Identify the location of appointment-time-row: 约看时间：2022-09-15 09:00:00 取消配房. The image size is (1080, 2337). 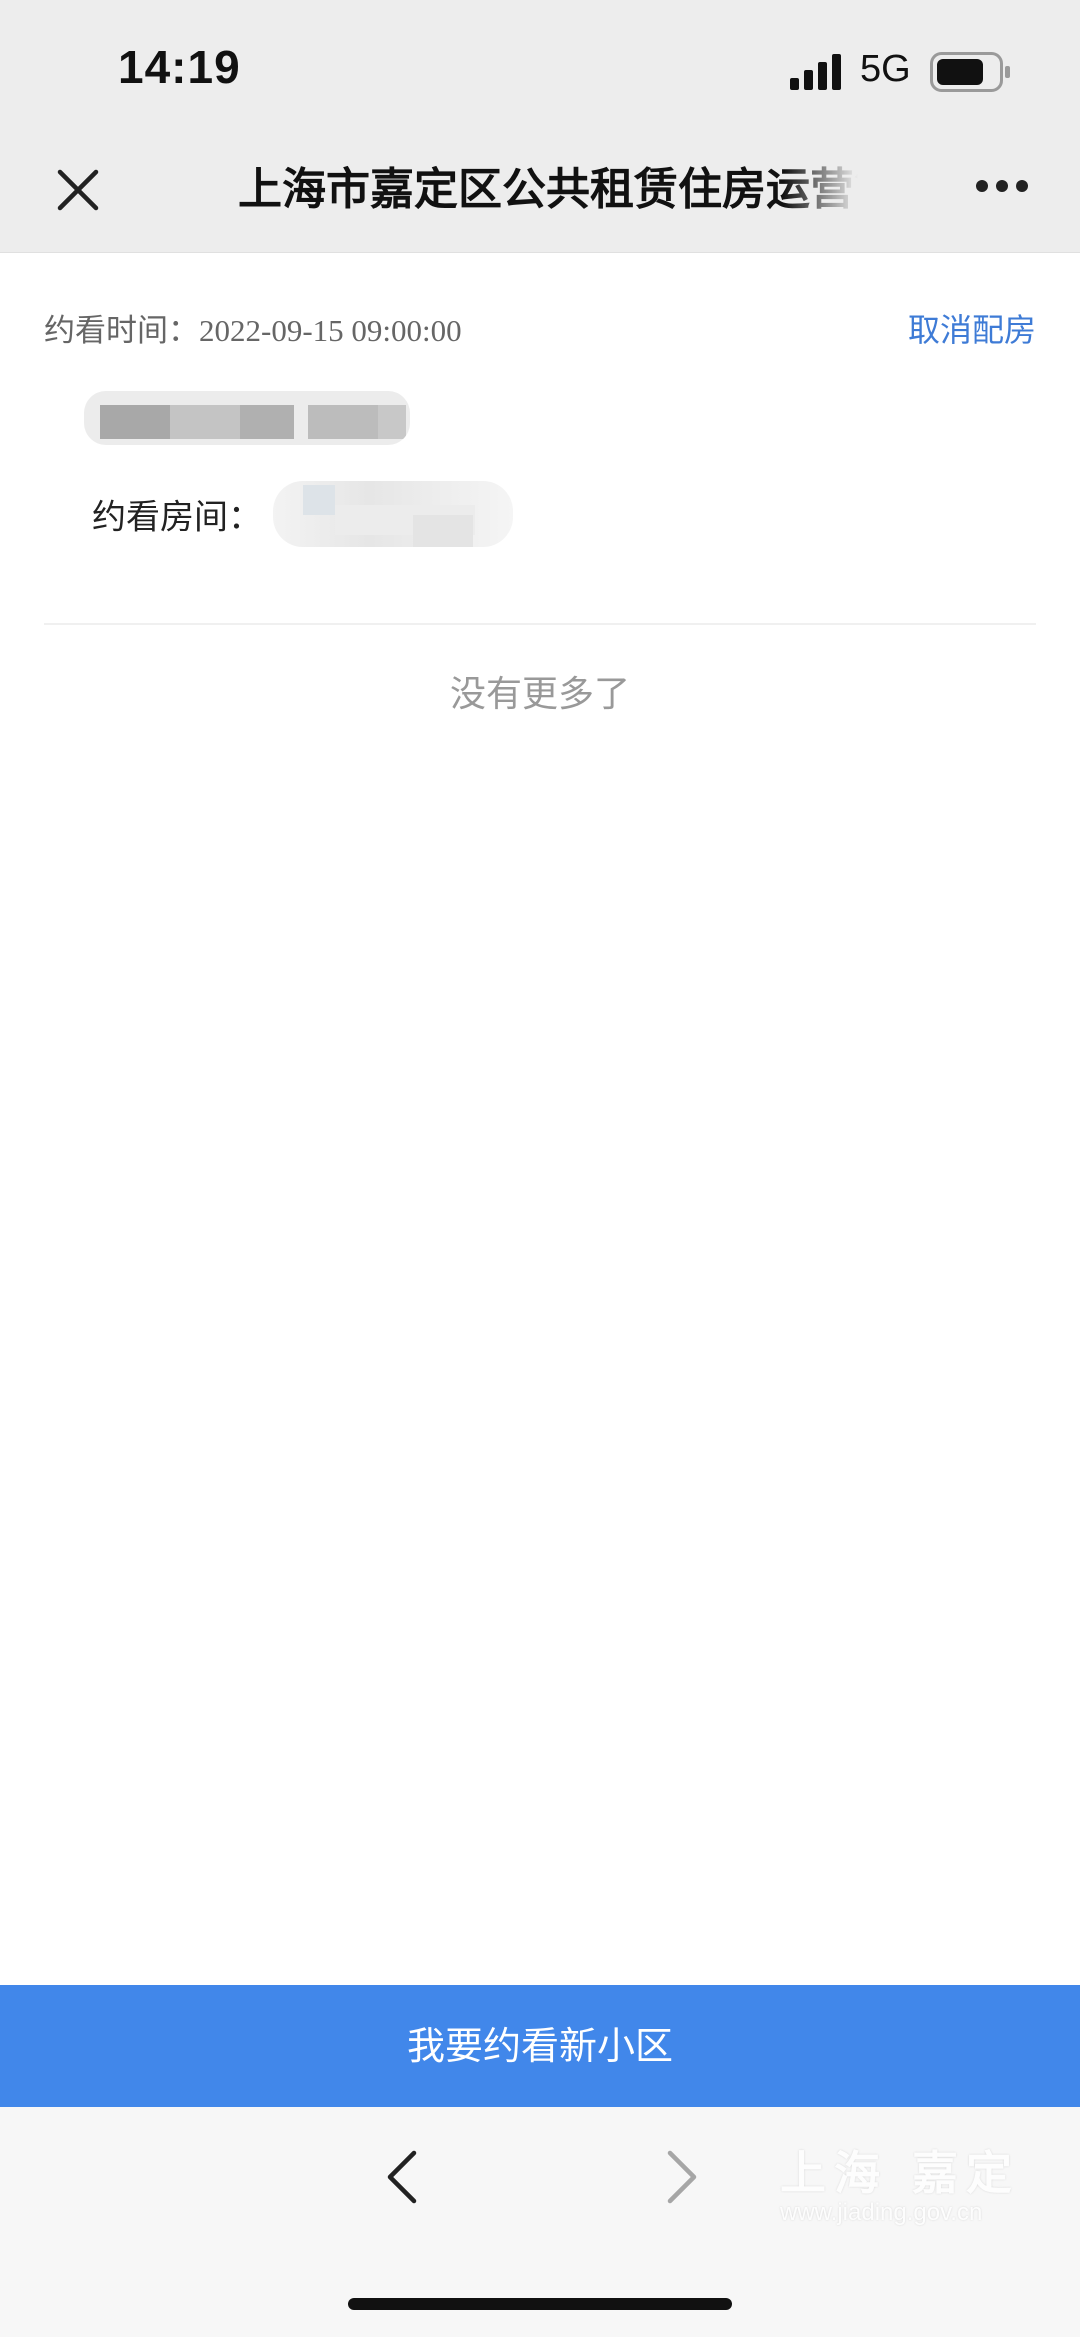
(540, 330).